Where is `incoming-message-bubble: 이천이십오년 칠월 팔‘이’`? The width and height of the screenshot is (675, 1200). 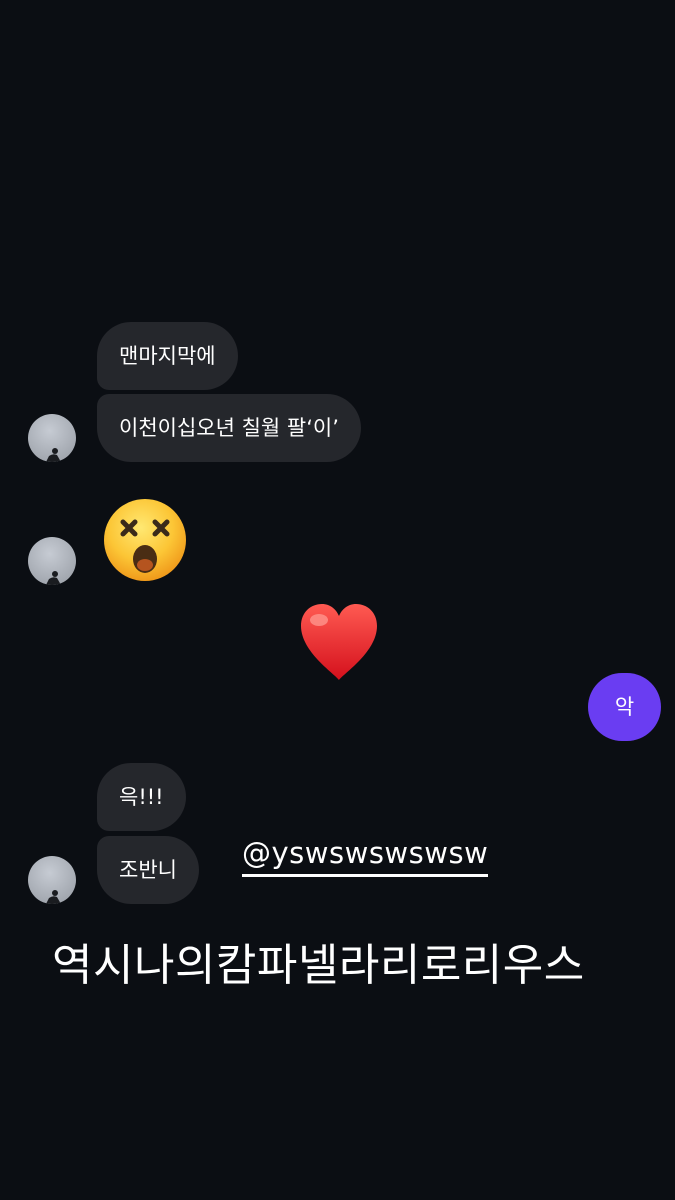
incoming-message-bubble: 이천이십오년 칠월 팔‘이’ is located at coordinates (229, 428).